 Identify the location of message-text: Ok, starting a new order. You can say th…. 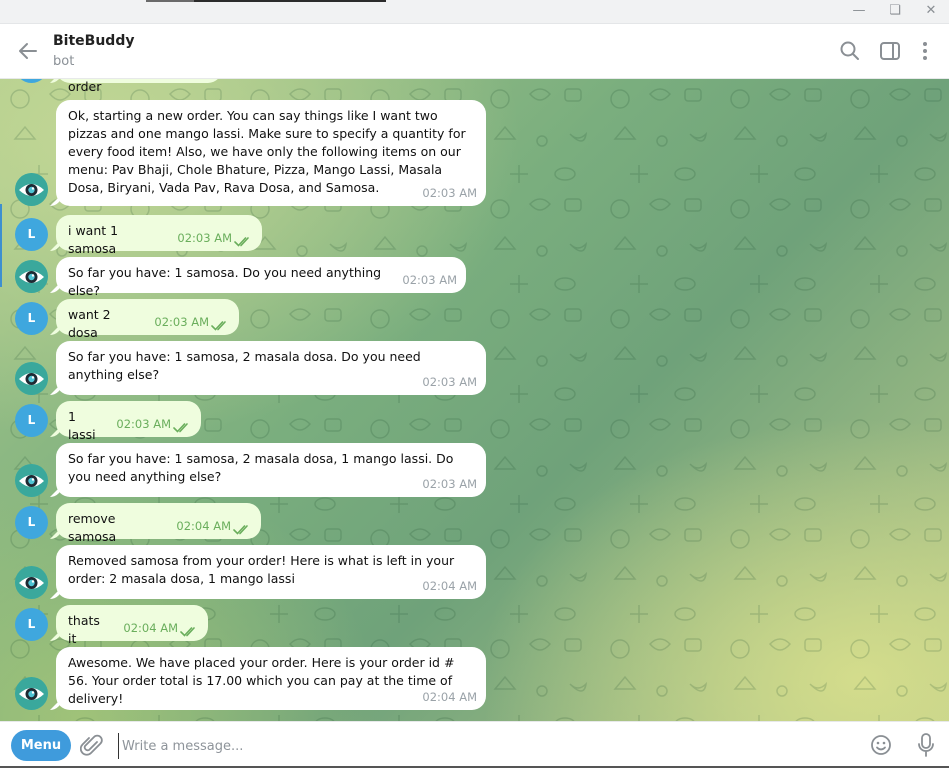
(267, 151).